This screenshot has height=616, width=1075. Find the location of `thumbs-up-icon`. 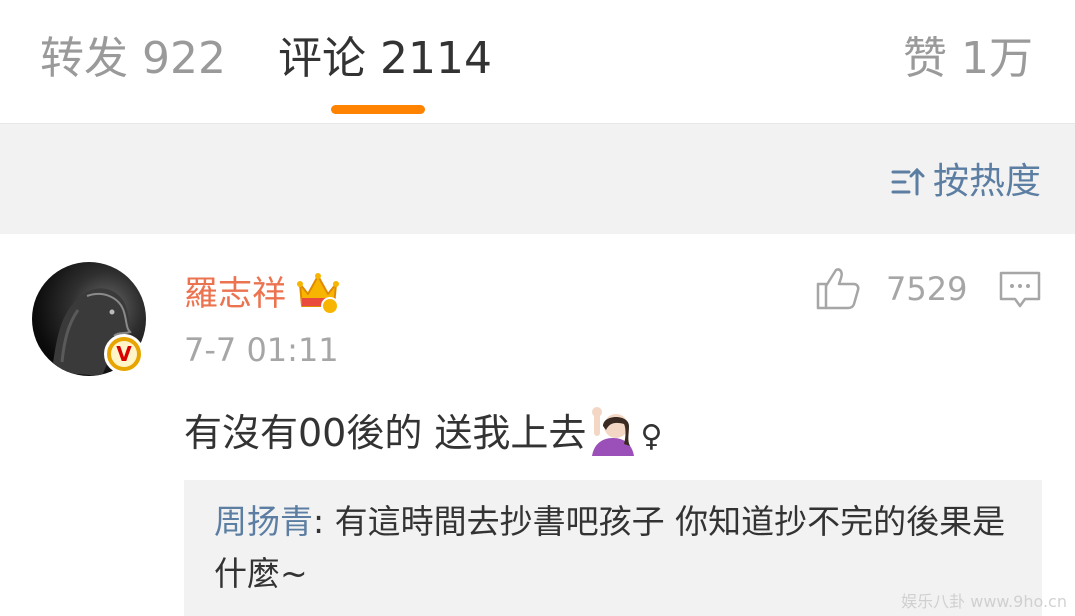

thumbs-up-icon is located at coordinates (838, 288).